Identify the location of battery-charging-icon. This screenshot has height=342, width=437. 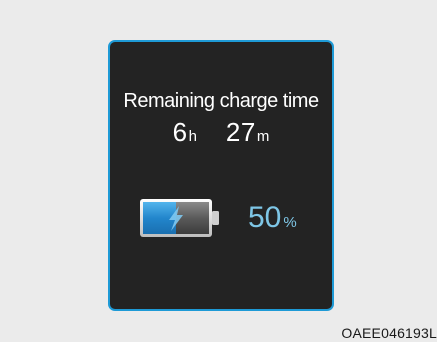
(179, 218).